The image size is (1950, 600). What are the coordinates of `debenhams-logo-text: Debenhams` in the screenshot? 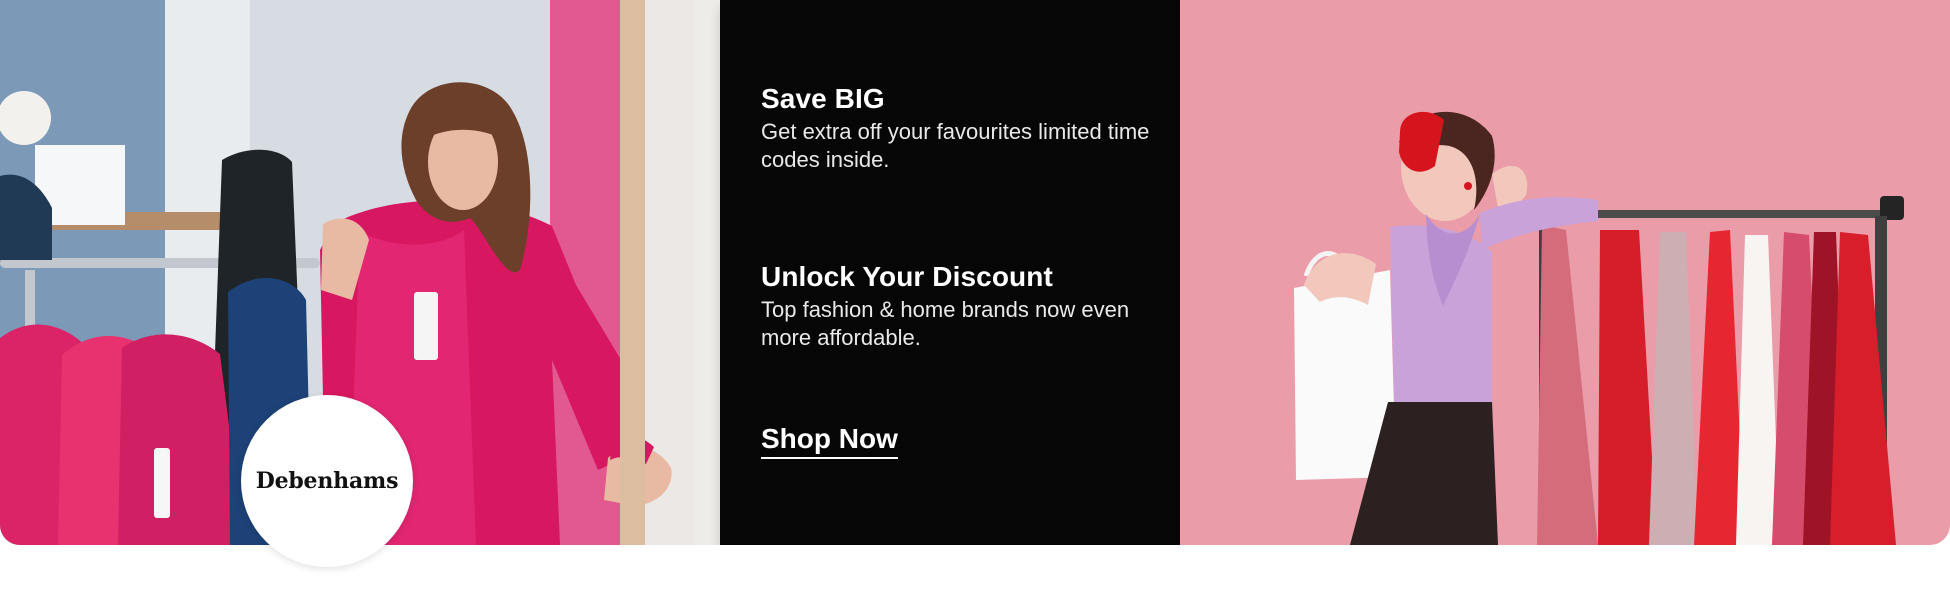 It's located at (327, 481).